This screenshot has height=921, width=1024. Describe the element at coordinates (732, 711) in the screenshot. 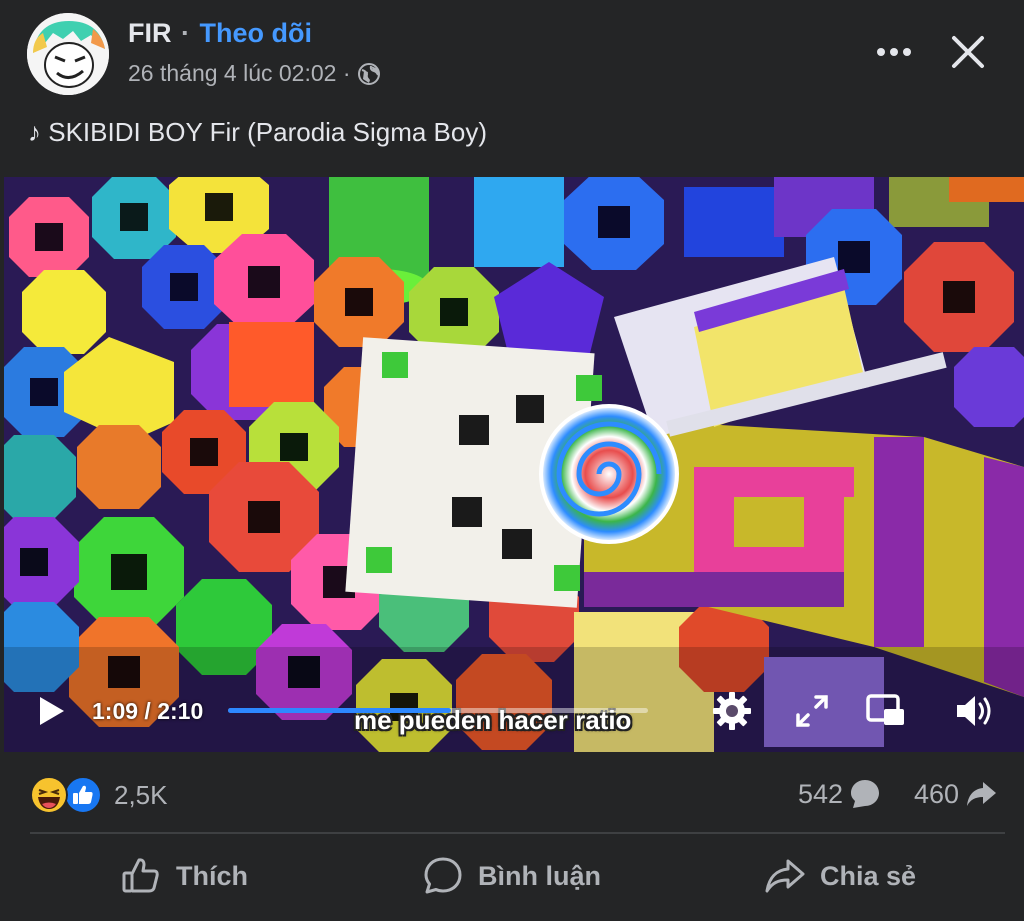

I see `gear-icon` at that location.